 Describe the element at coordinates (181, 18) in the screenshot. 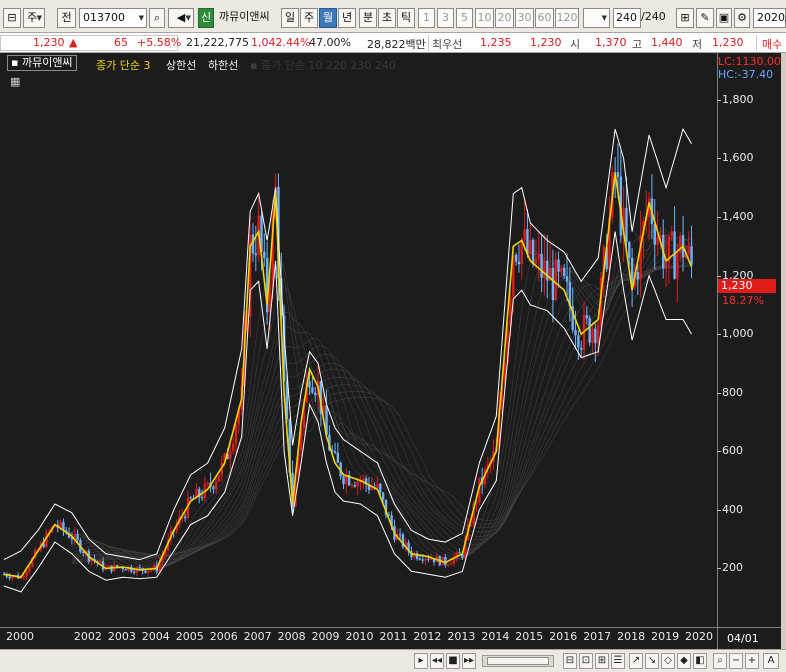

I see `sound-icon: ◀` at that location.